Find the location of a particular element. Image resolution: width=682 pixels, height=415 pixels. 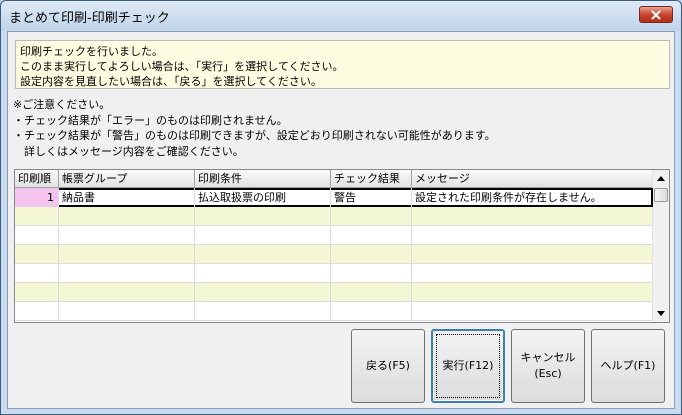

message-line: このまま実行してよろしい場合は、「実行」を選択してください。 is located at coordinates (182, 66).